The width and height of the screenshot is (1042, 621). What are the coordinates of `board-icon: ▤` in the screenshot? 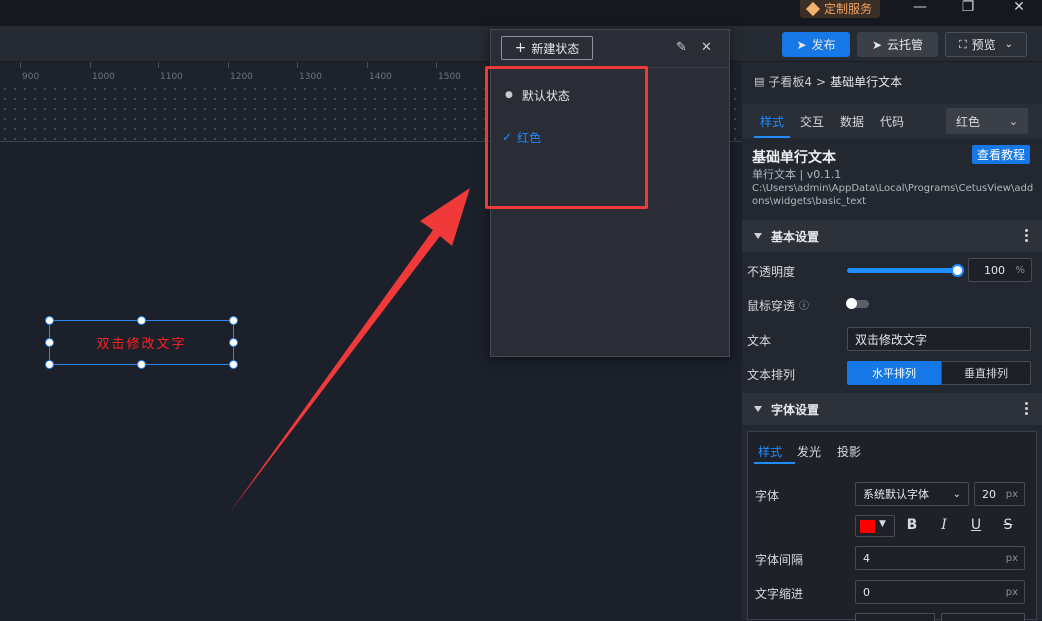 It's located at (759, 81).